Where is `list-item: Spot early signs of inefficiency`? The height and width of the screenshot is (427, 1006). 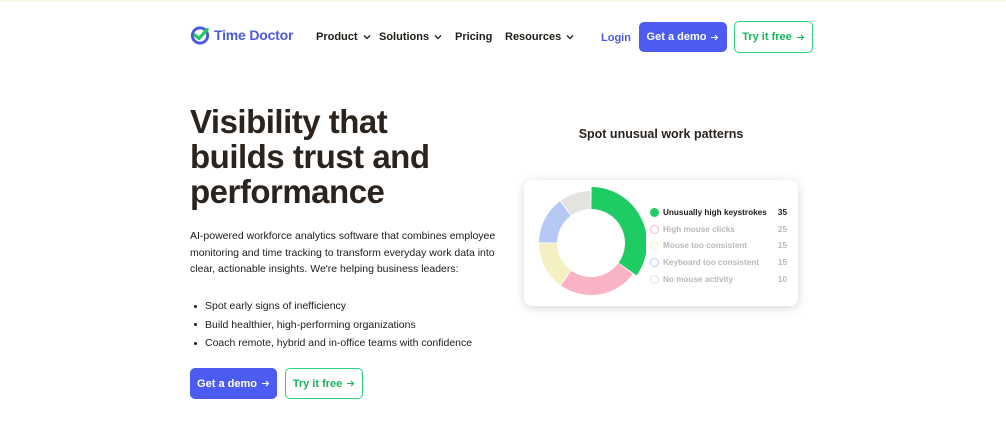
list-item: Spot early signs of inefficiency is located at coordinates (331, 306).